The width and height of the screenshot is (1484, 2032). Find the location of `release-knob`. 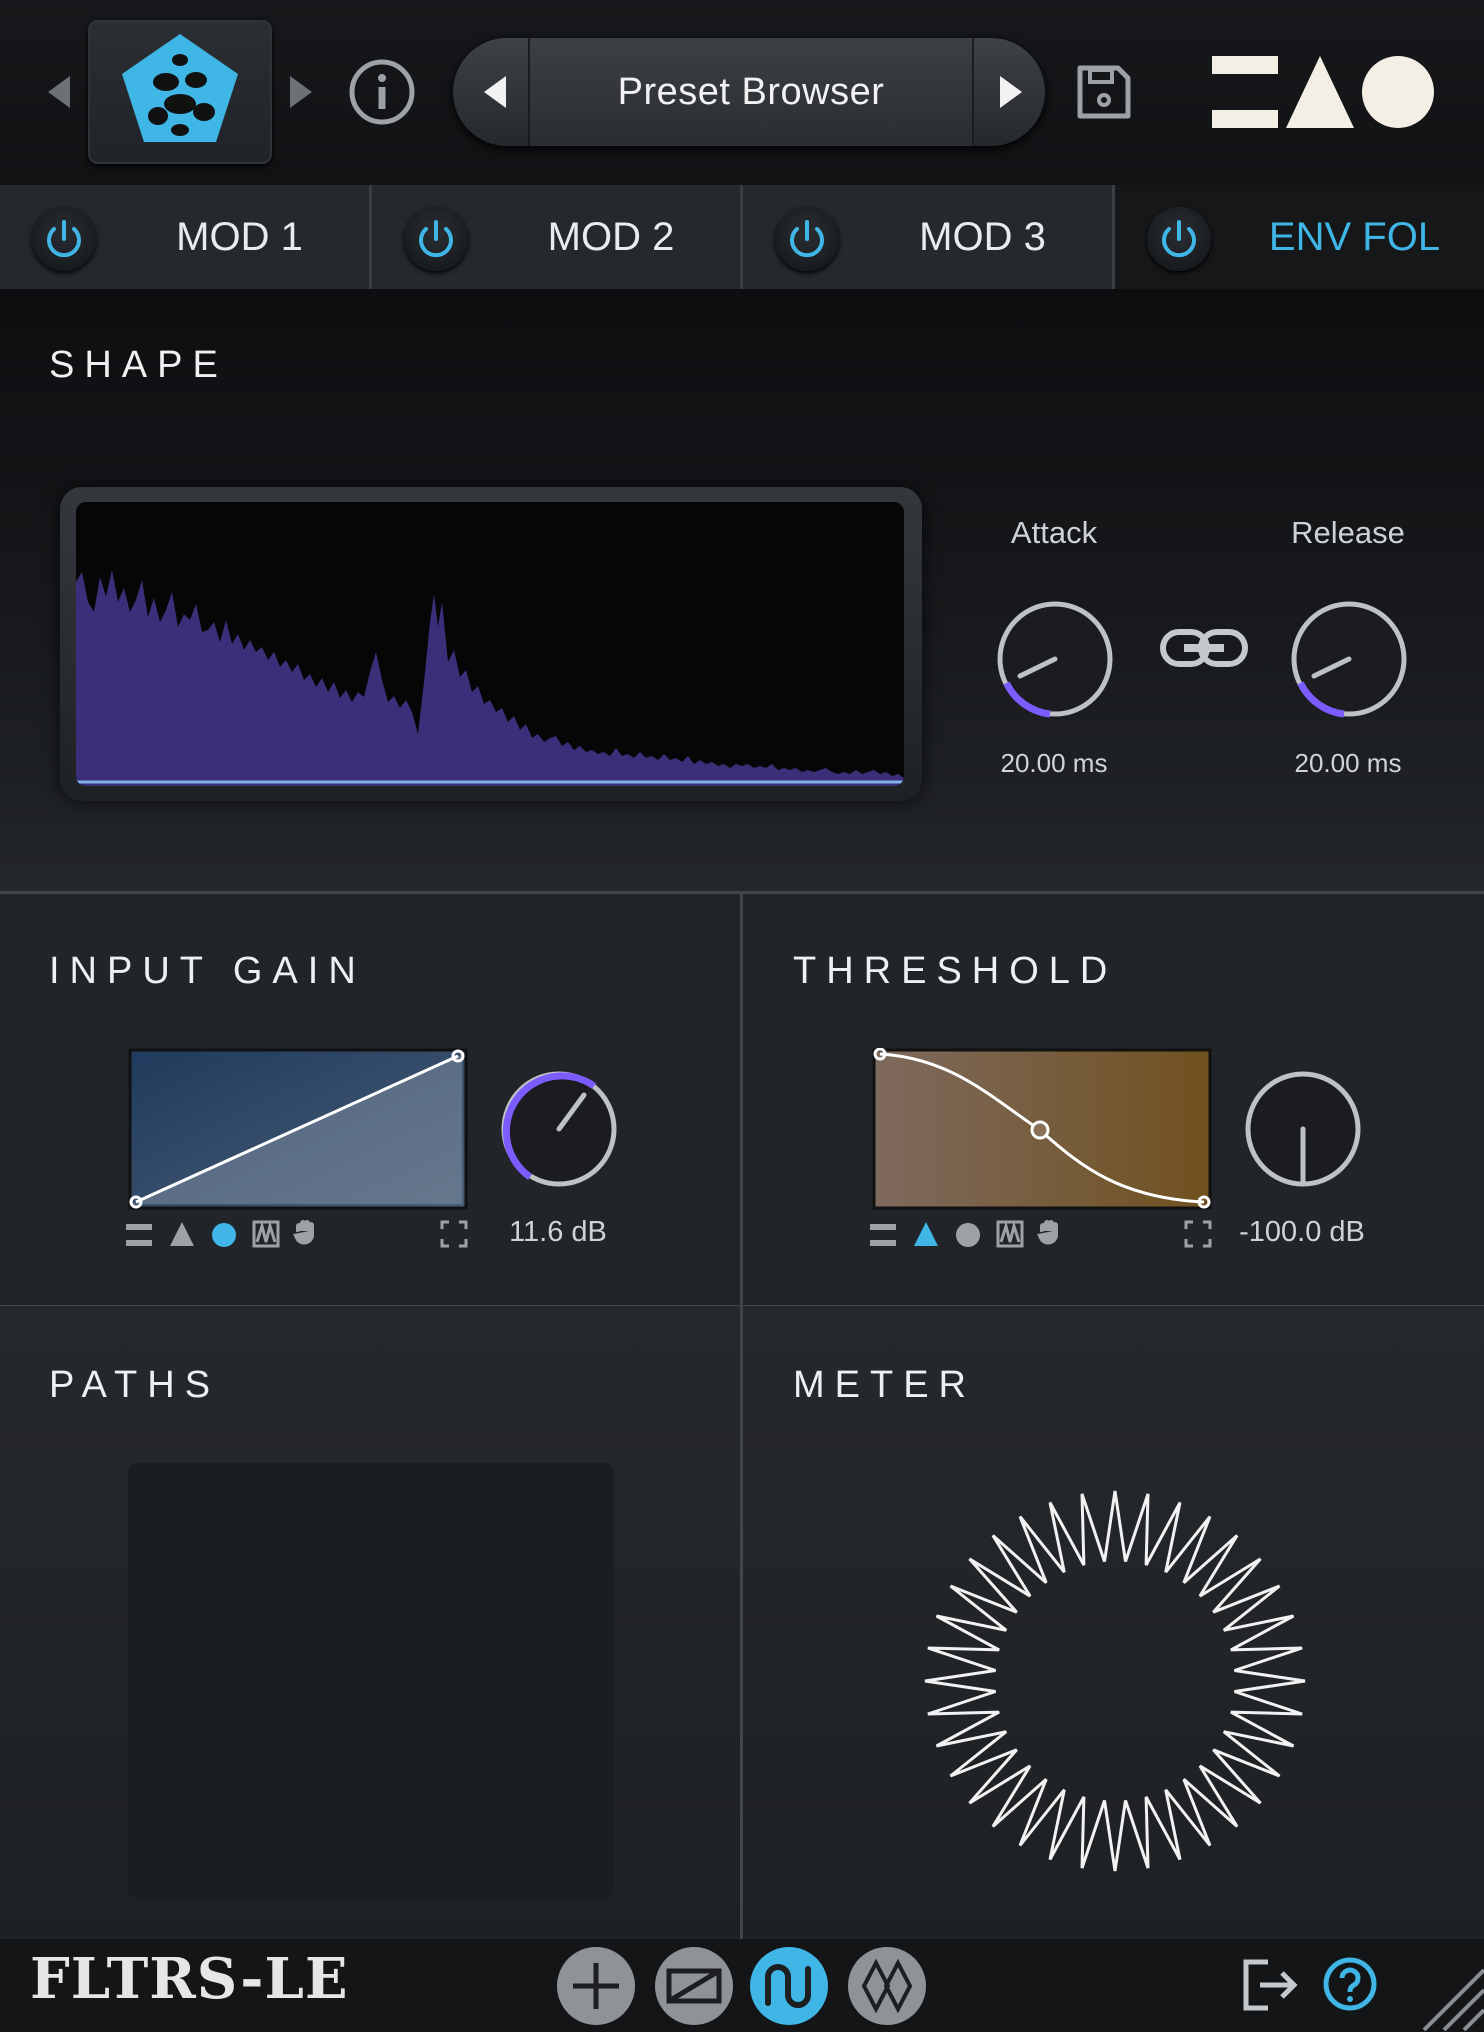

release-knob is located at coordinates (1349, 659).